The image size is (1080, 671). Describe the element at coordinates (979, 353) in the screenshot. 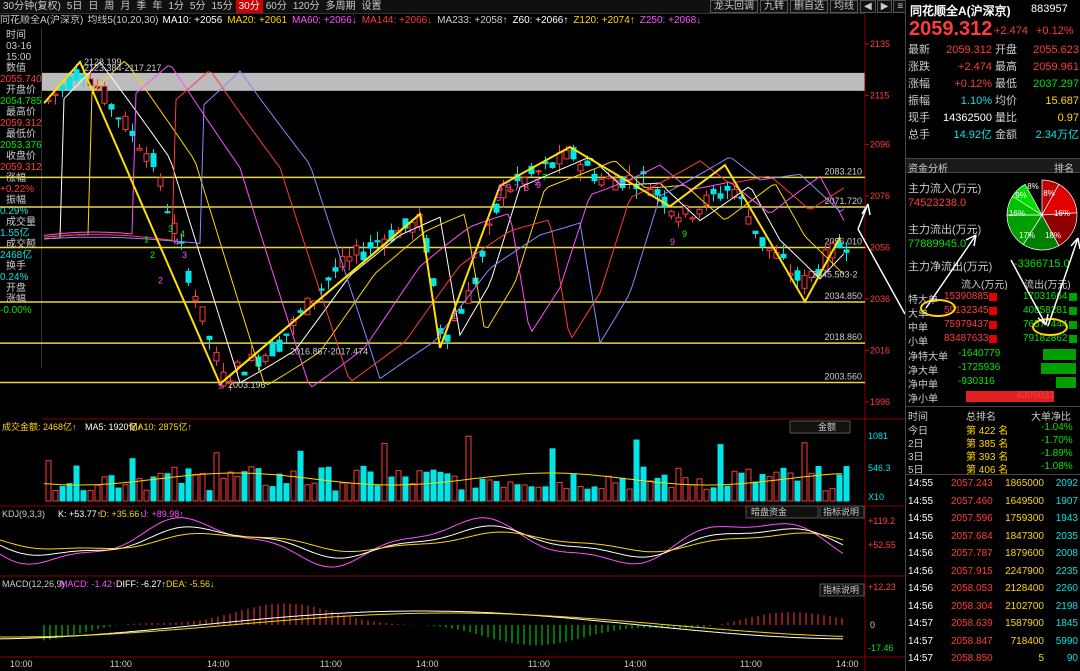

I see `net-flow-value: -1640779` at that location.